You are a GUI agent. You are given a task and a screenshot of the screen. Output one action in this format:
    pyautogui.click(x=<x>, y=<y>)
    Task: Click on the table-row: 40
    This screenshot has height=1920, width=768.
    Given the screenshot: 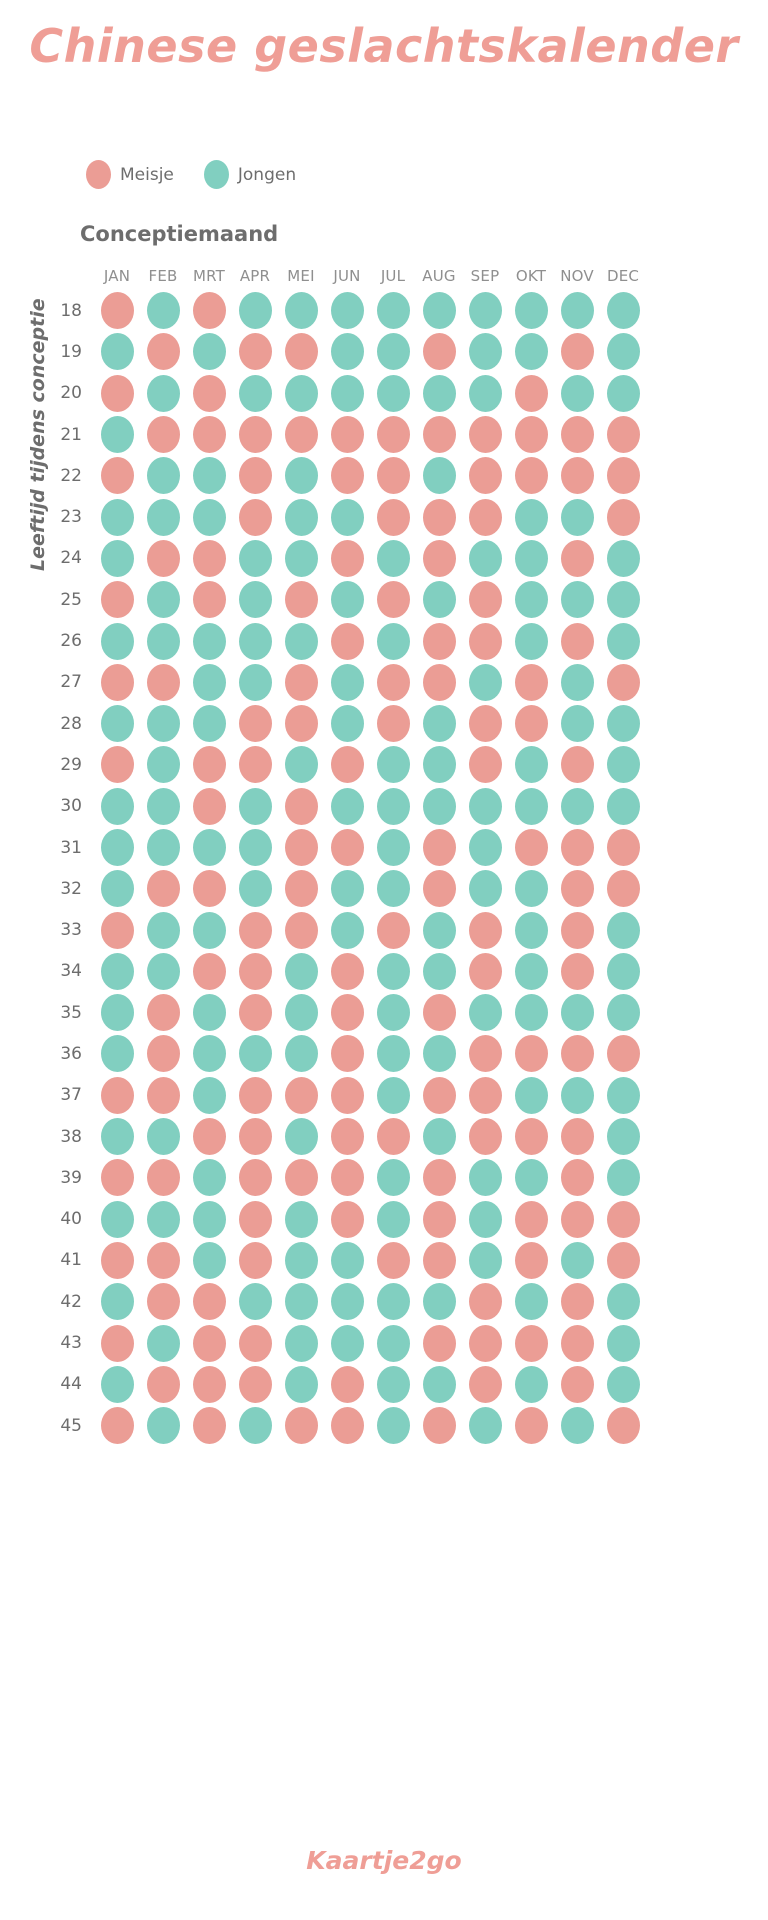 What is the action you would take?
    pyautogui.click(x=342, y=1219)
    